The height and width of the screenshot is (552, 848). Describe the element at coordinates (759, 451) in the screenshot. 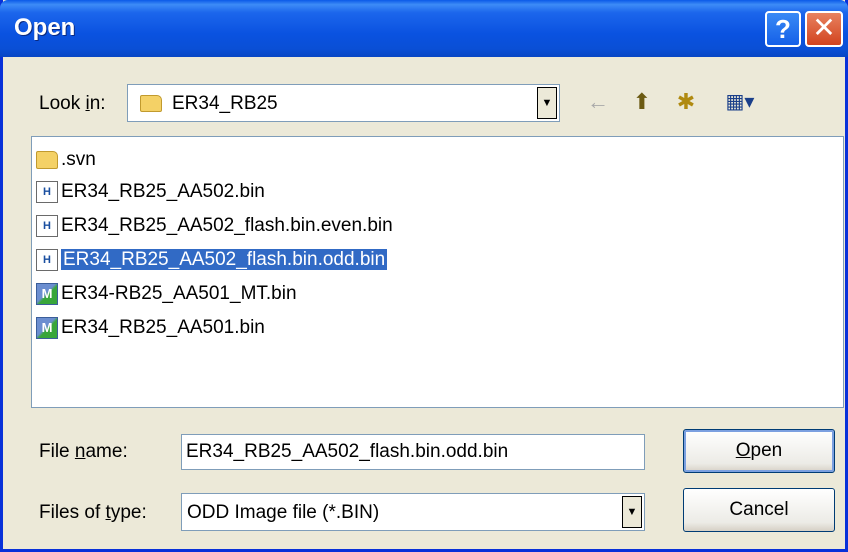

I see `open-button: Open` at that location.